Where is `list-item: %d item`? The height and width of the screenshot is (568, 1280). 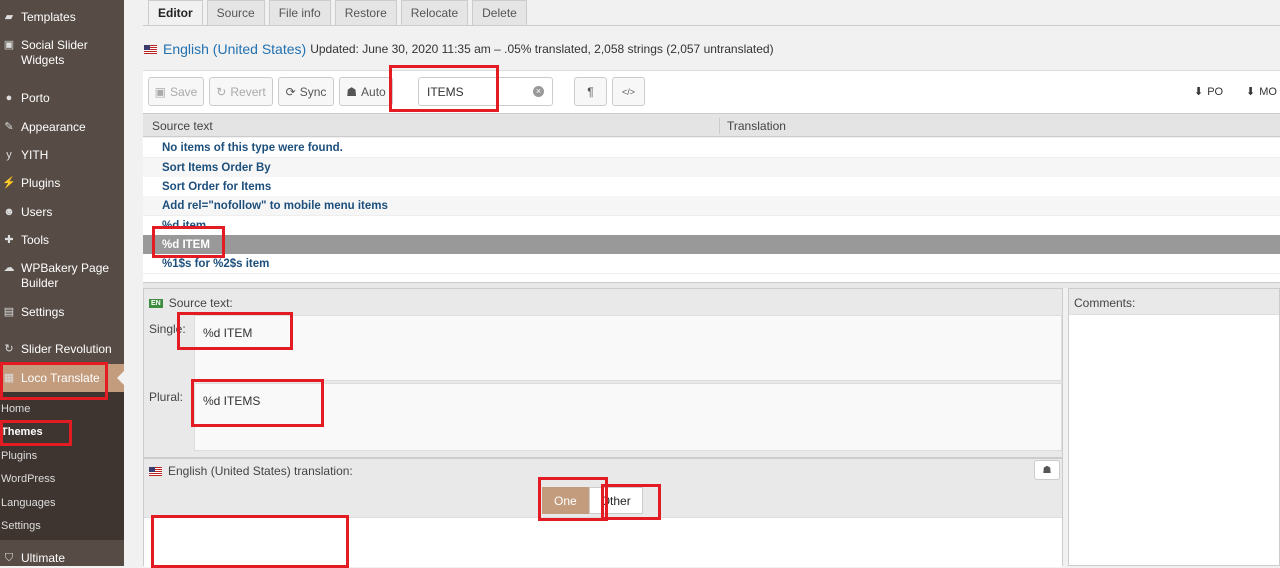
list-item: %d item is located at coordinates (711, 226).